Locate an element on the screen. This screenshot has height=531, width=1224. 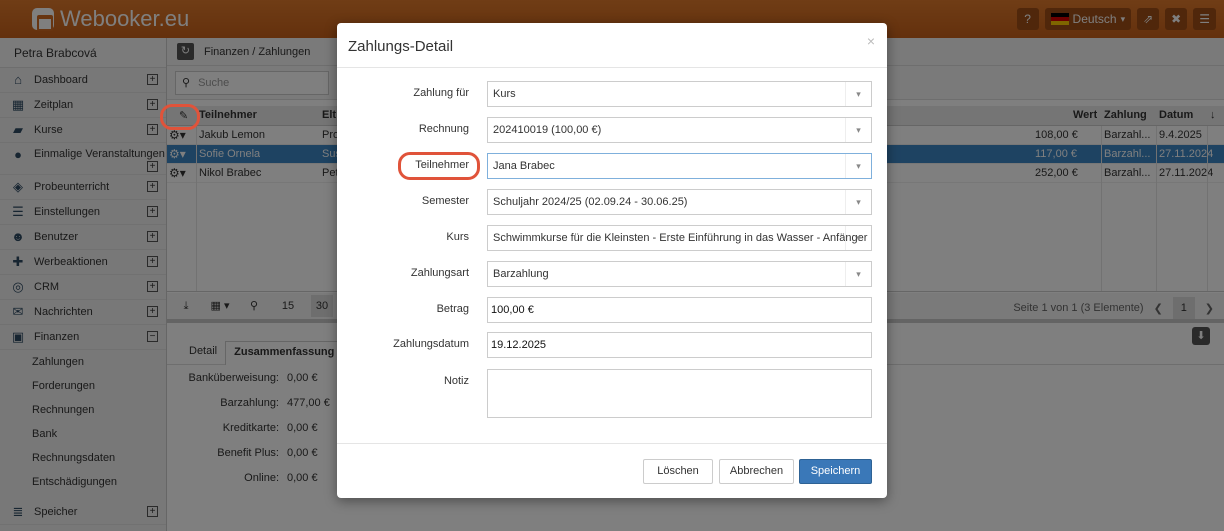
select-value: Schuljahr 2024/25 (02.09.24 - 30.06.25) is located at coordinates (590, 202).